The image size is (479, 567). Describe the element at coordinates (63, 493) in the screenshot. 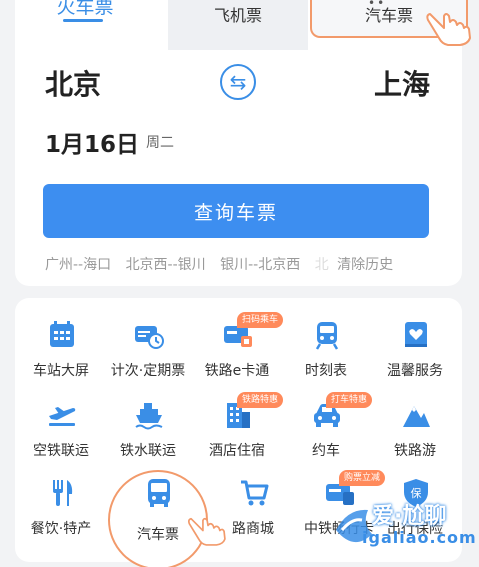

I see `cutlery-icon` at that location.